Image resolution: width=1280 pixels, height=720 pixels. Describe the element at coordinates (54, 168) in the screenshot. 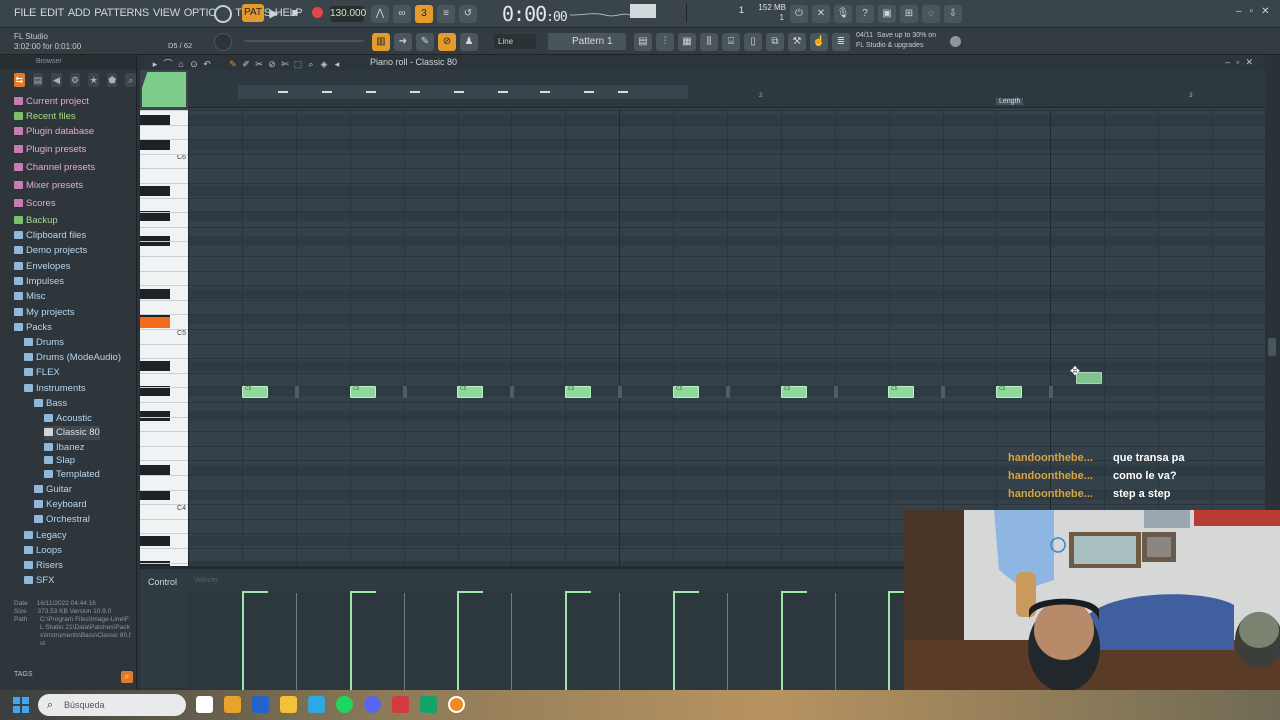

I see `browser-item-channel-presets: Channel presets` at that location.